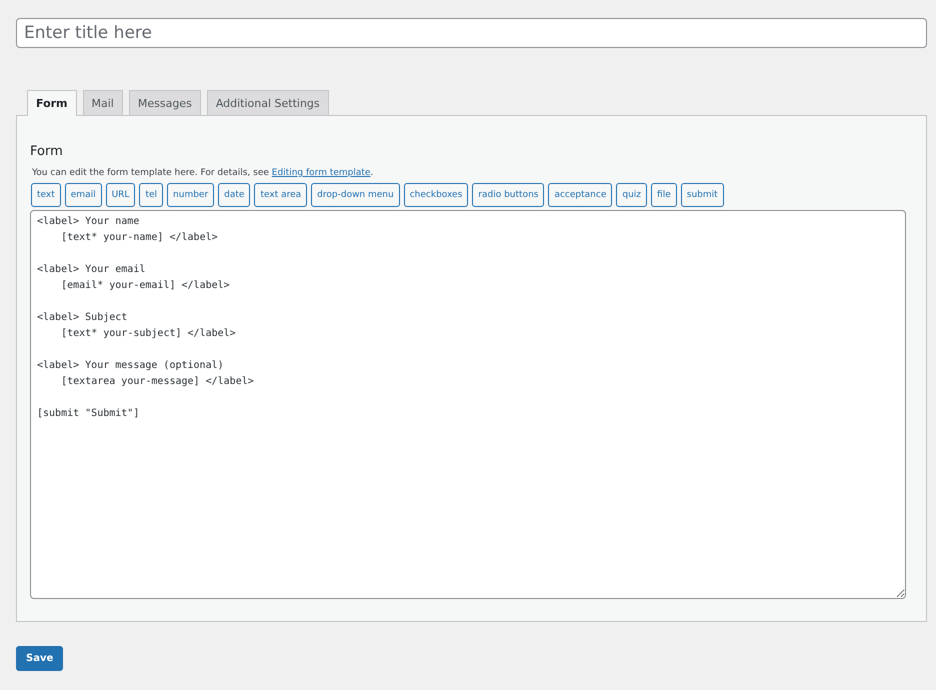 This screenshot has height=690, width=936. What do you see at coordinates (121, 195) in the screenshot?
I see `tag-button: URL` at bounding box center [121, 195].